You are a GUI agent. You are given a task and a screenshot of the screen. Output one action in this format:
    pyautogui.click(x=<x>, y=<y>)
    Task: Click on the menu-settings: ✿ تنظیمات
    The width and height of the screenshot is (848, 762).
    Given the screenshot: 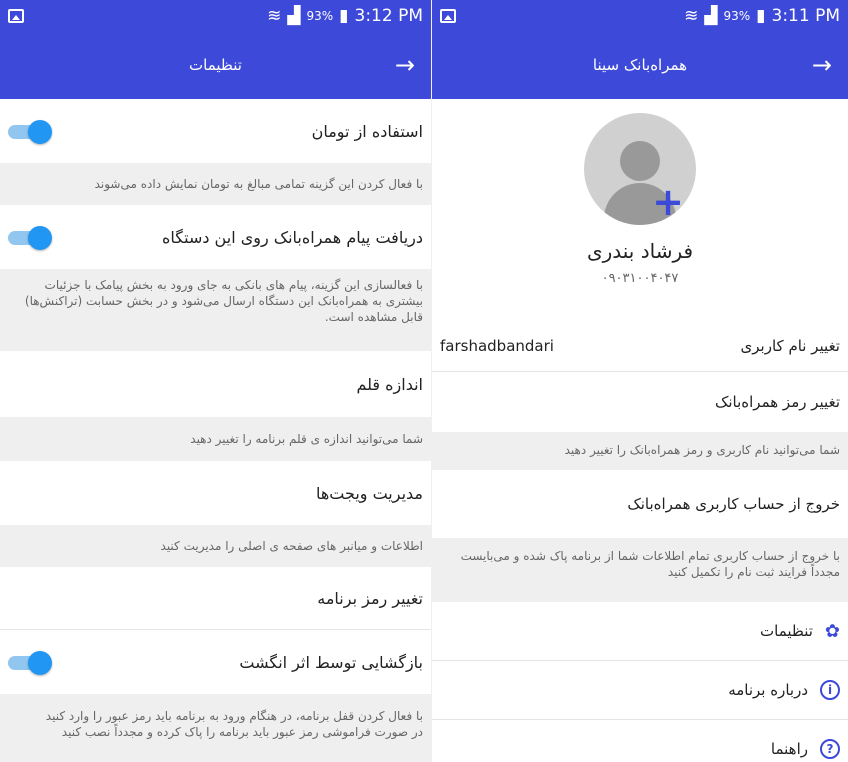 What is the action you would take?
    pyautogui.click(x=640, y=631)
    